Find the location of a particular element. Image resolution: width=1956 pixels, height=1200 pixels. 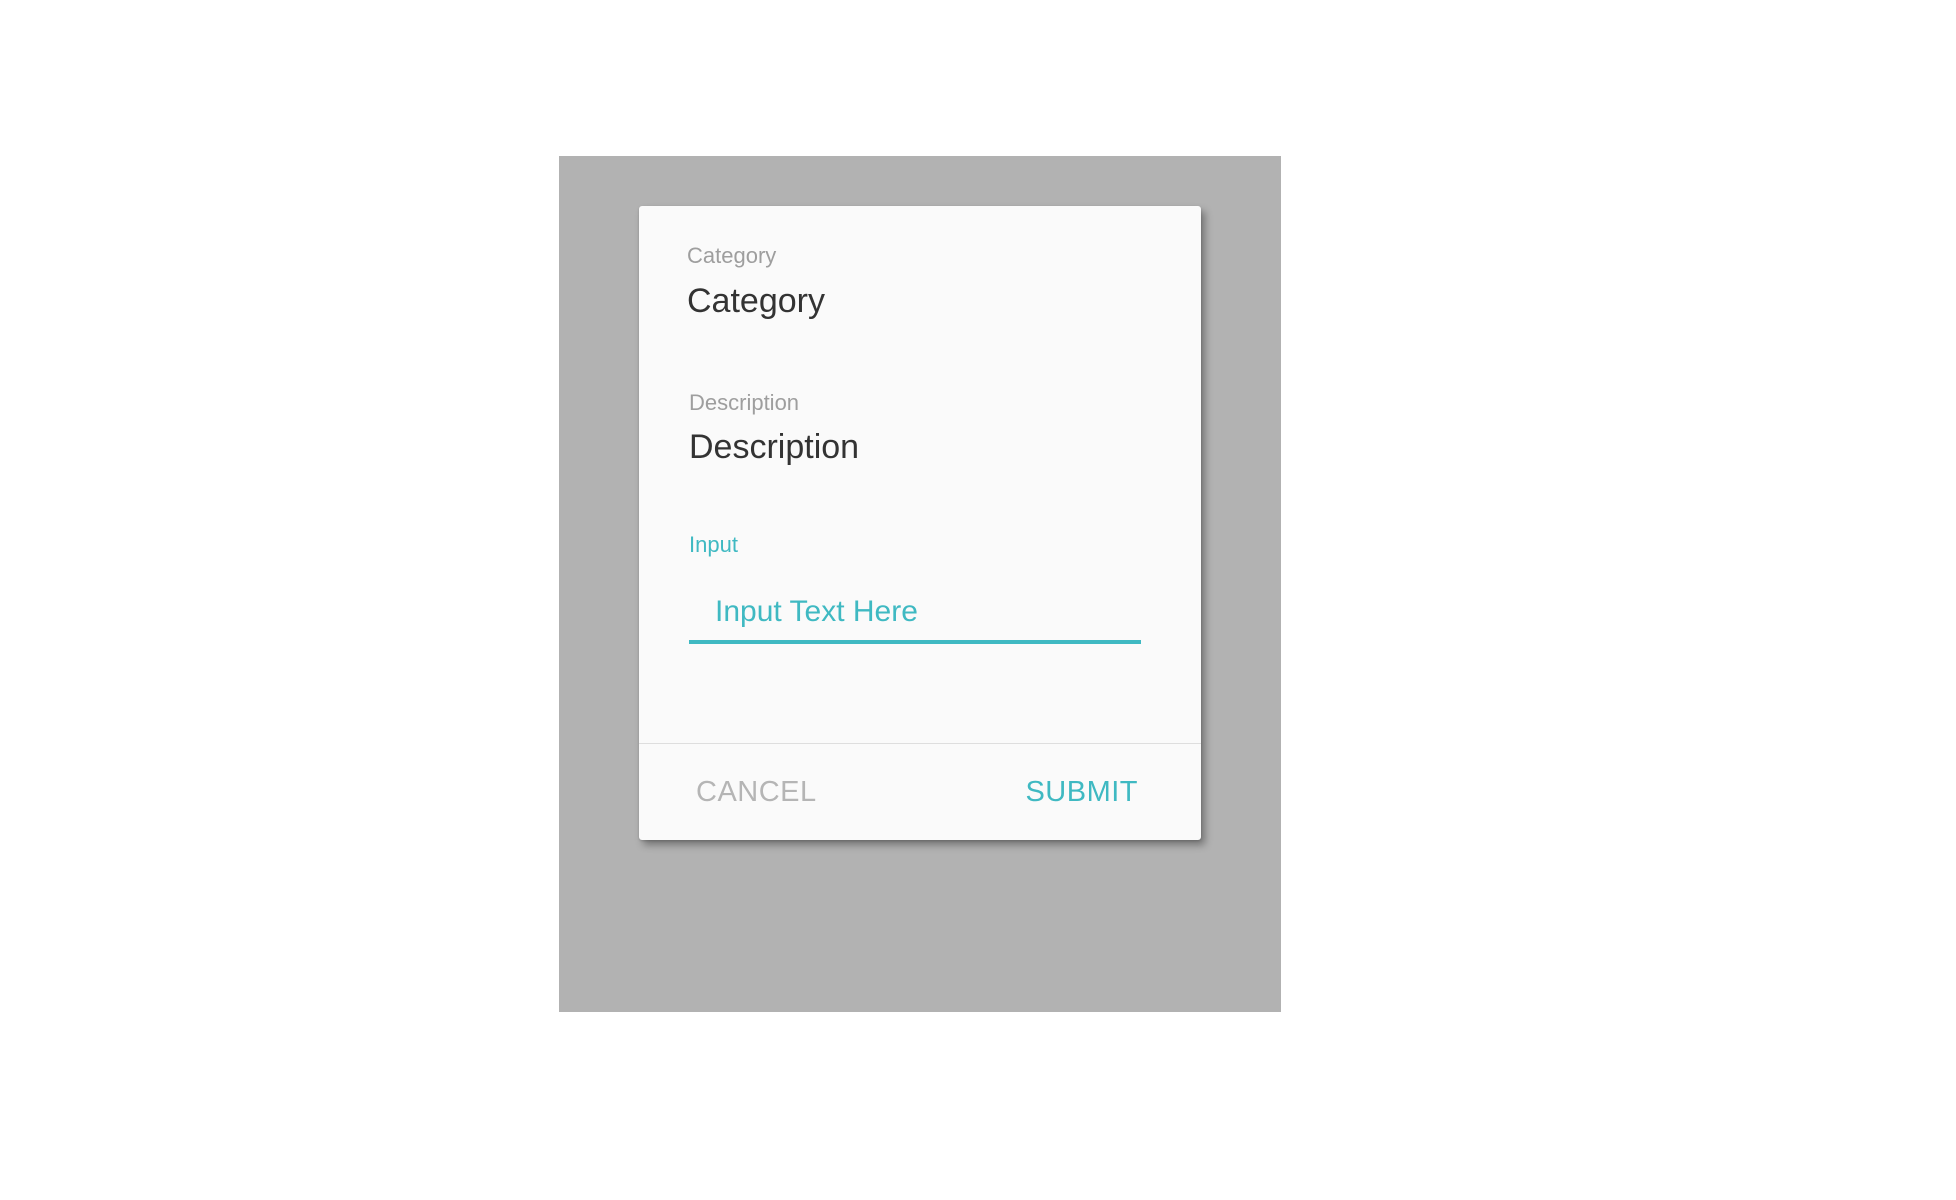

submit-button: SUBMIT is located at coordinates (1081, 792).